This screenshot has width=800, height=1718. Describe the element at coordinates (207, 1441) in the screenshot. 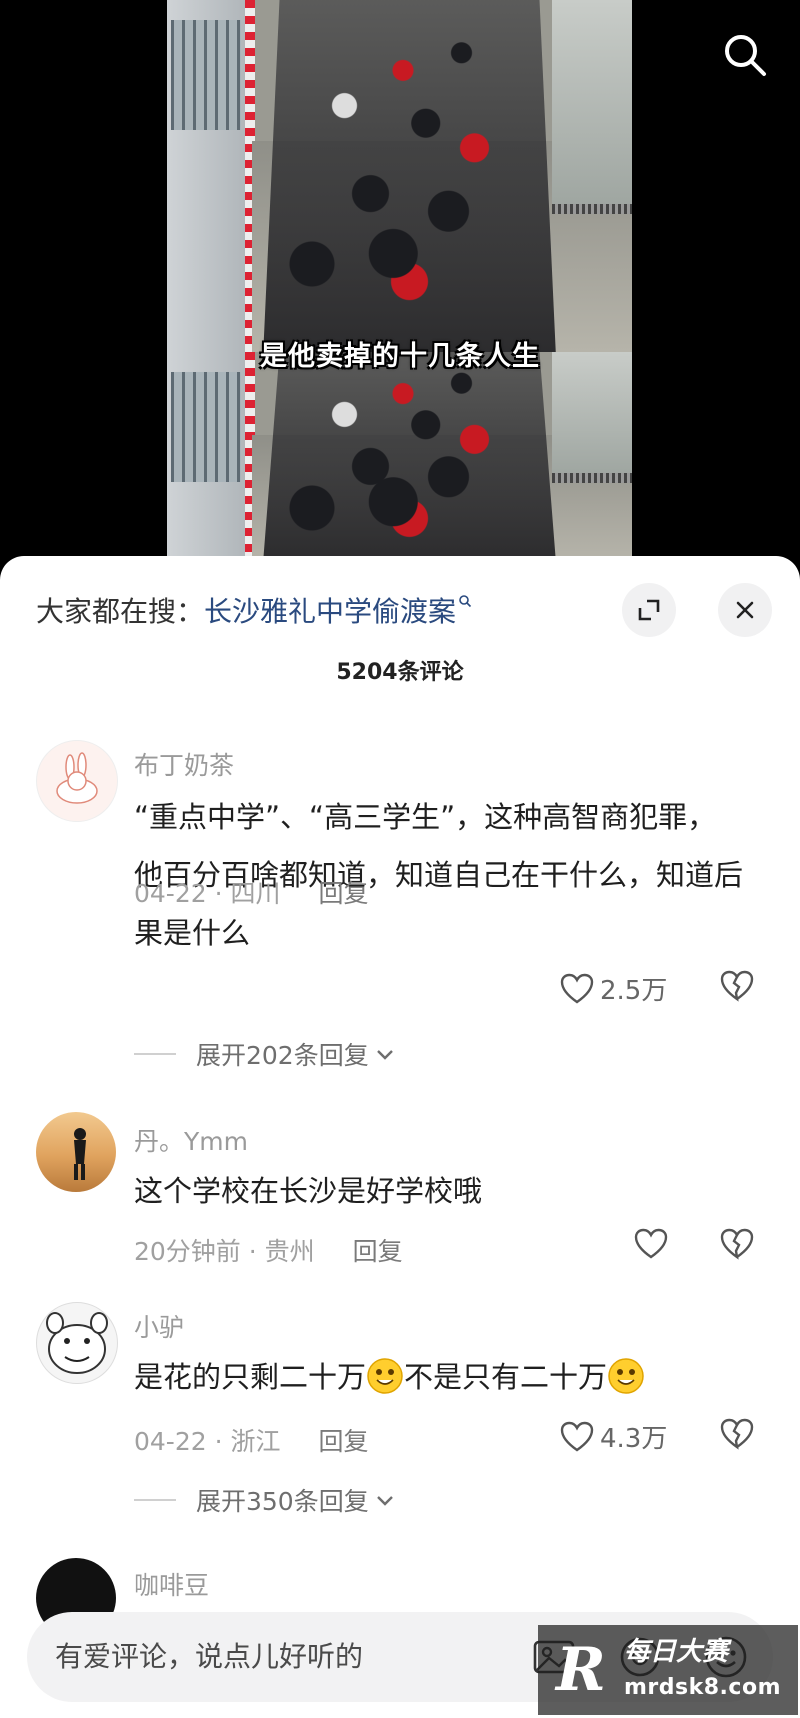

I see `comment-time-location: 04-22 · 浙江` at that location.